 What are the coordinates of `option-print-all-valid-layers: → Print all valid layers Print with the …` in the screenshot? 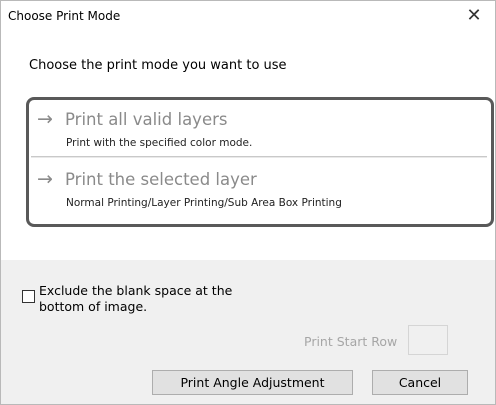 It's located at (259, 129).